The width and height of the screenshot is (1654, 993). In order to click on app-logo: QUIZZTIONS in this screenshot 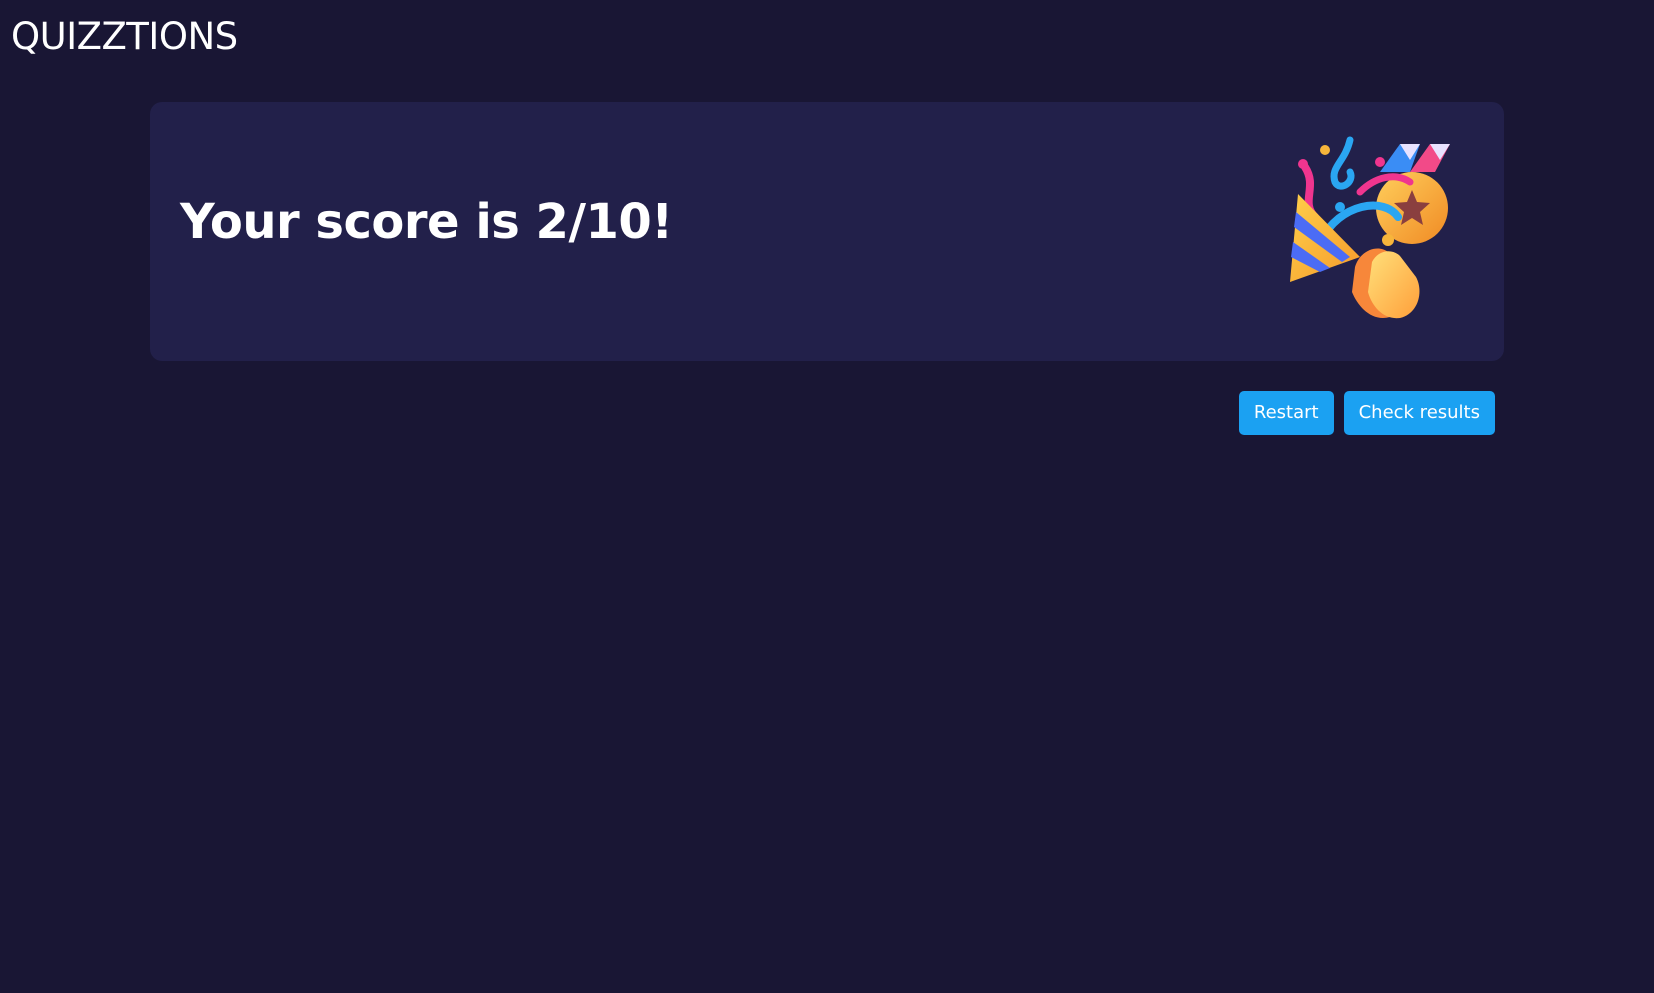, I will do `click(124, 36)`.